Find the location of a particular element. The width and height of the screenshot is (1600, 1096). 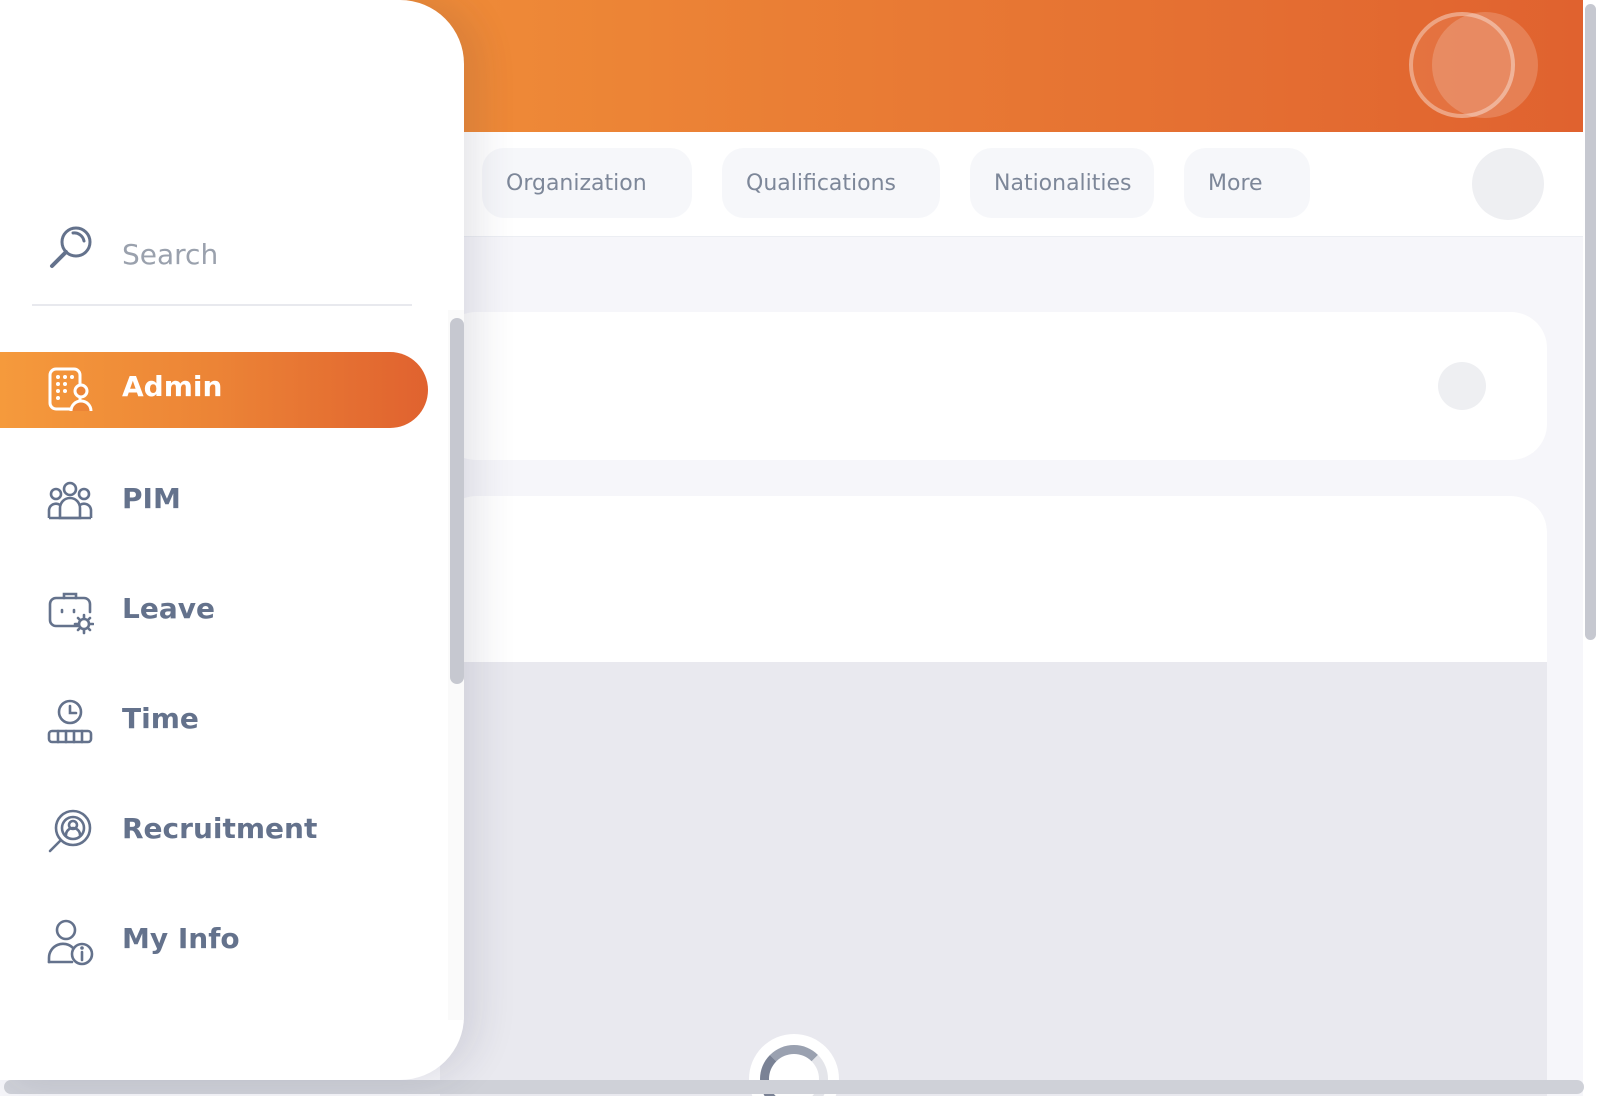

sidebar-item-leave: Leave is located at coordinates (214, 612).